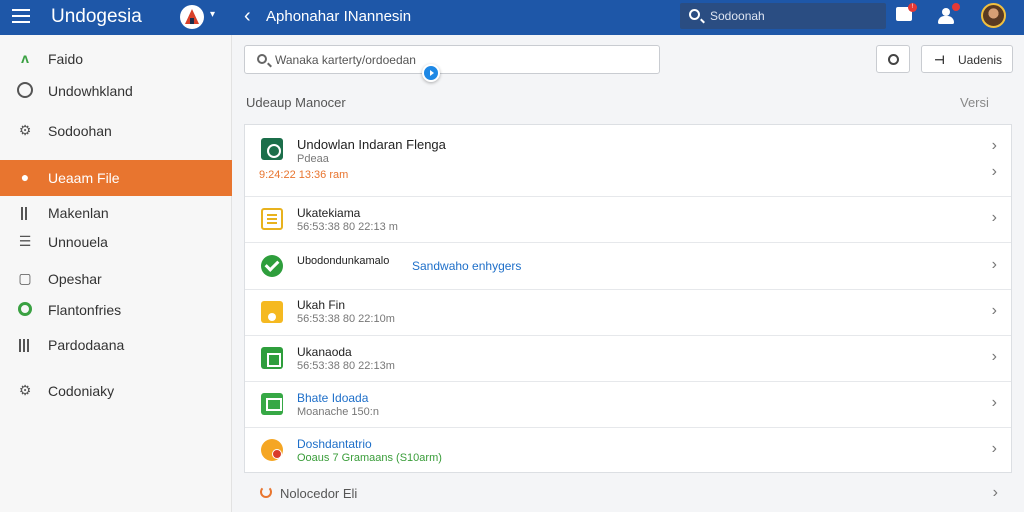 This screenshot has height=512, width=1024. I want to click on sidebar-item-sodoohan: ⚙ Sodoohan, so click(116, 131).